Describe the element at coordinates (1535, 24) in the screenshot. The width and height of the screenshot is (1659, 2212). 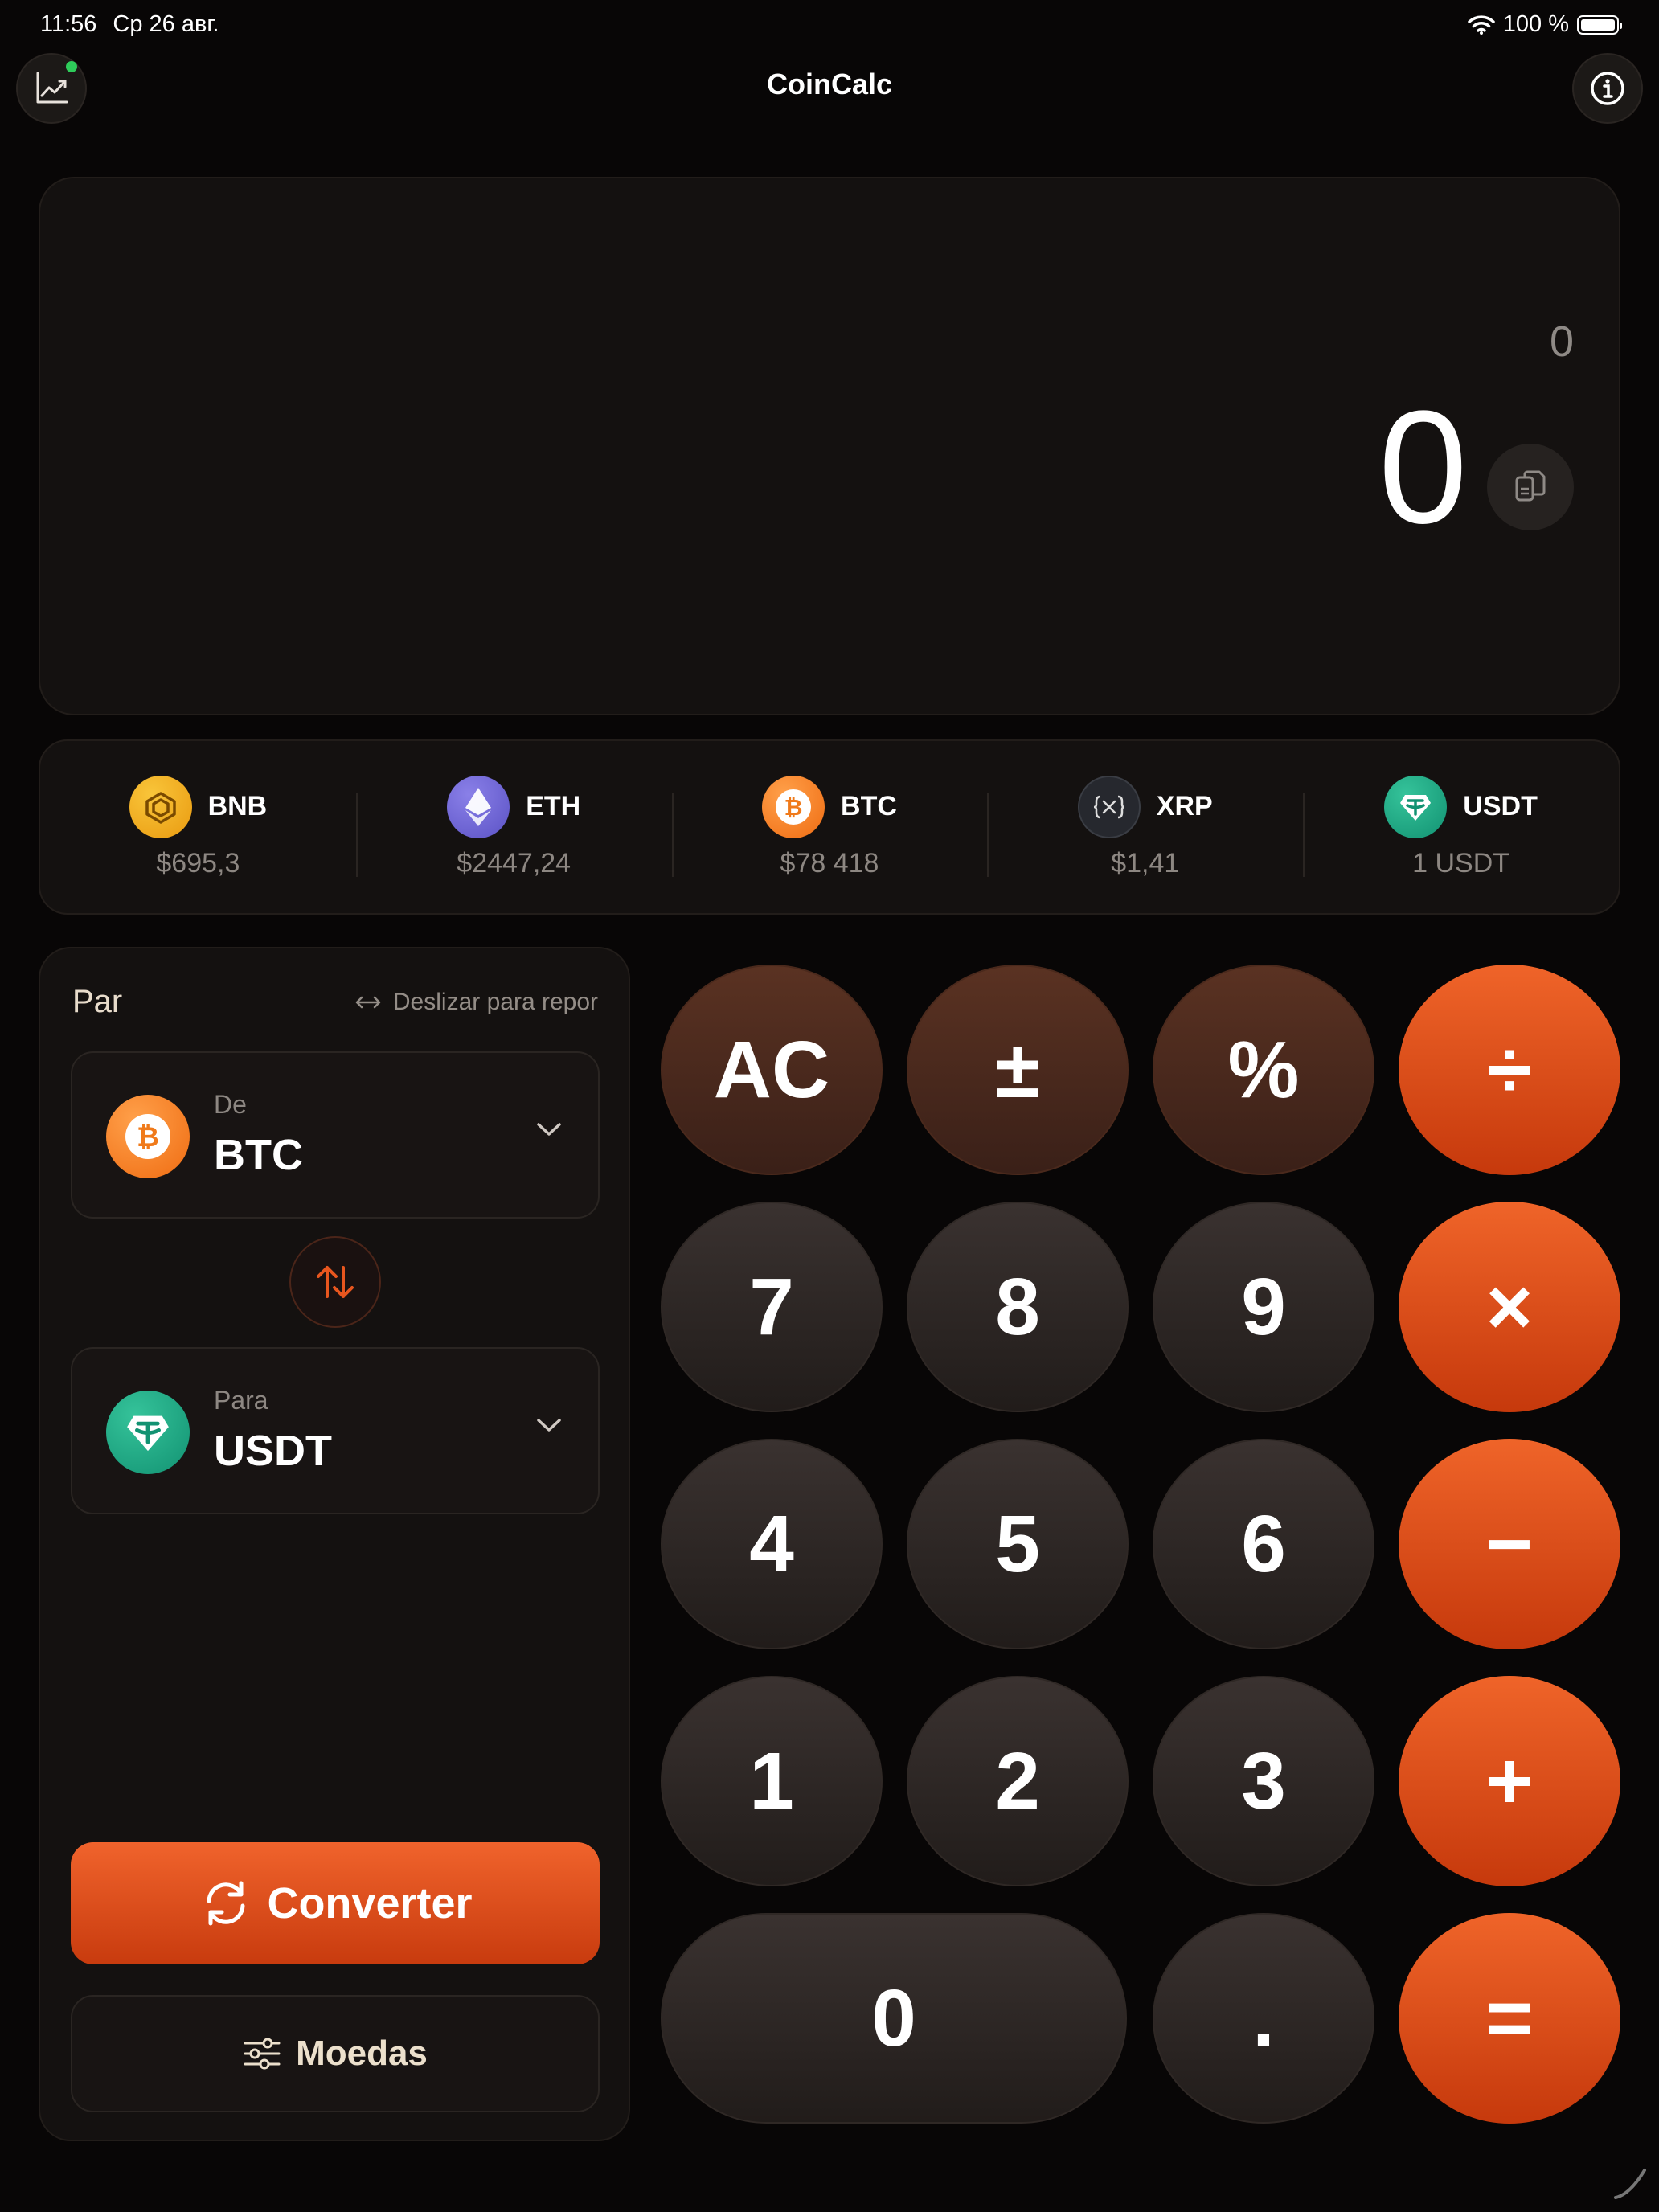
I see `battery-percentage: 100 %` at that location.